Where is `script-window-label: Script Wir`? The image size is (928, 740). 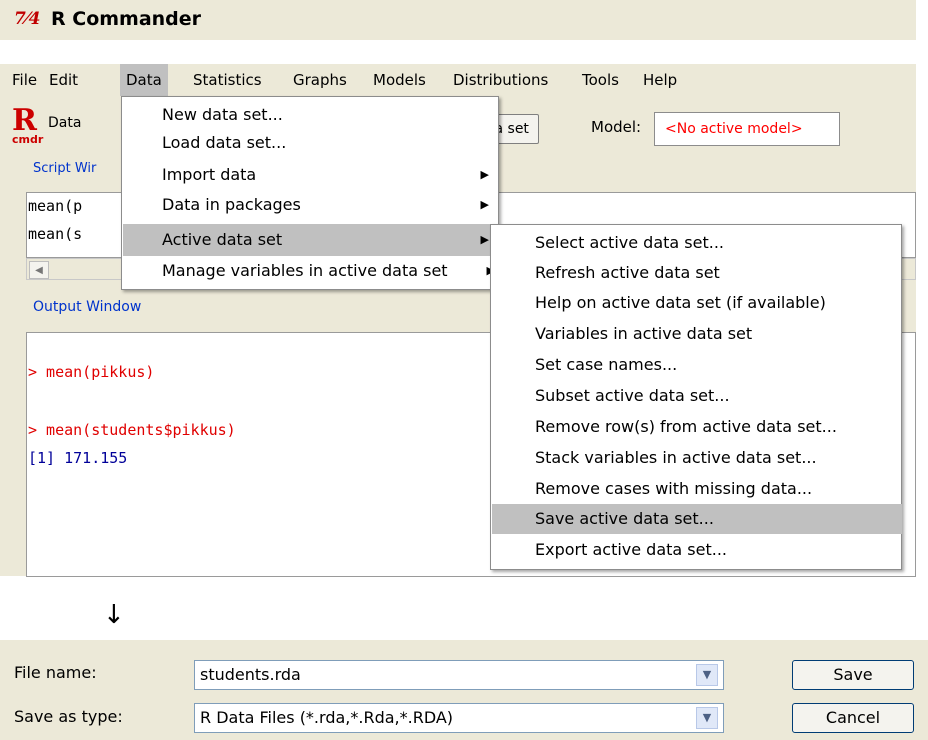
script-window-label: Script Wir is located at coordinates (65, 168).